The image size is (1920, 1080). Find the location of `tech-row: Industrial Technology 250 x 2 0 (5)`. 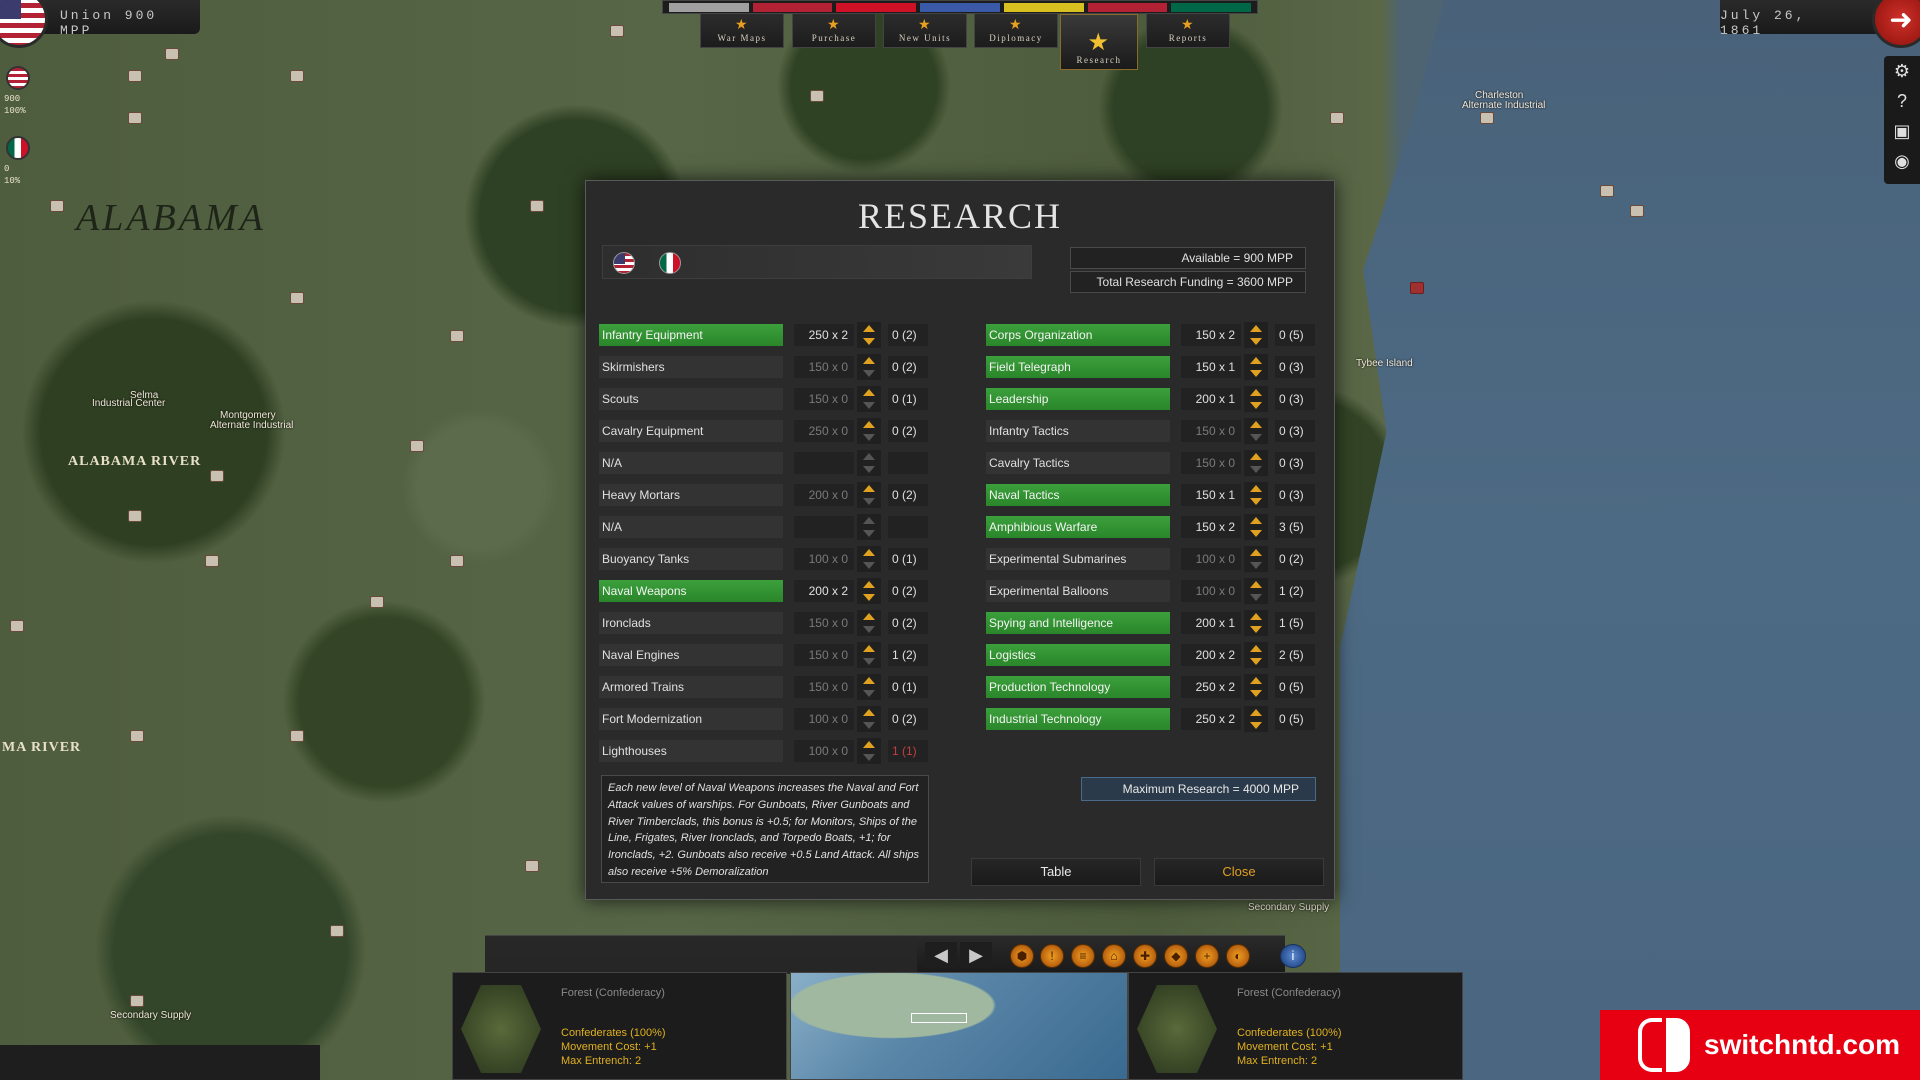

tech-row: Industrial Technology 250 x 2 0 (5) is located at coordinates (1156, 721).